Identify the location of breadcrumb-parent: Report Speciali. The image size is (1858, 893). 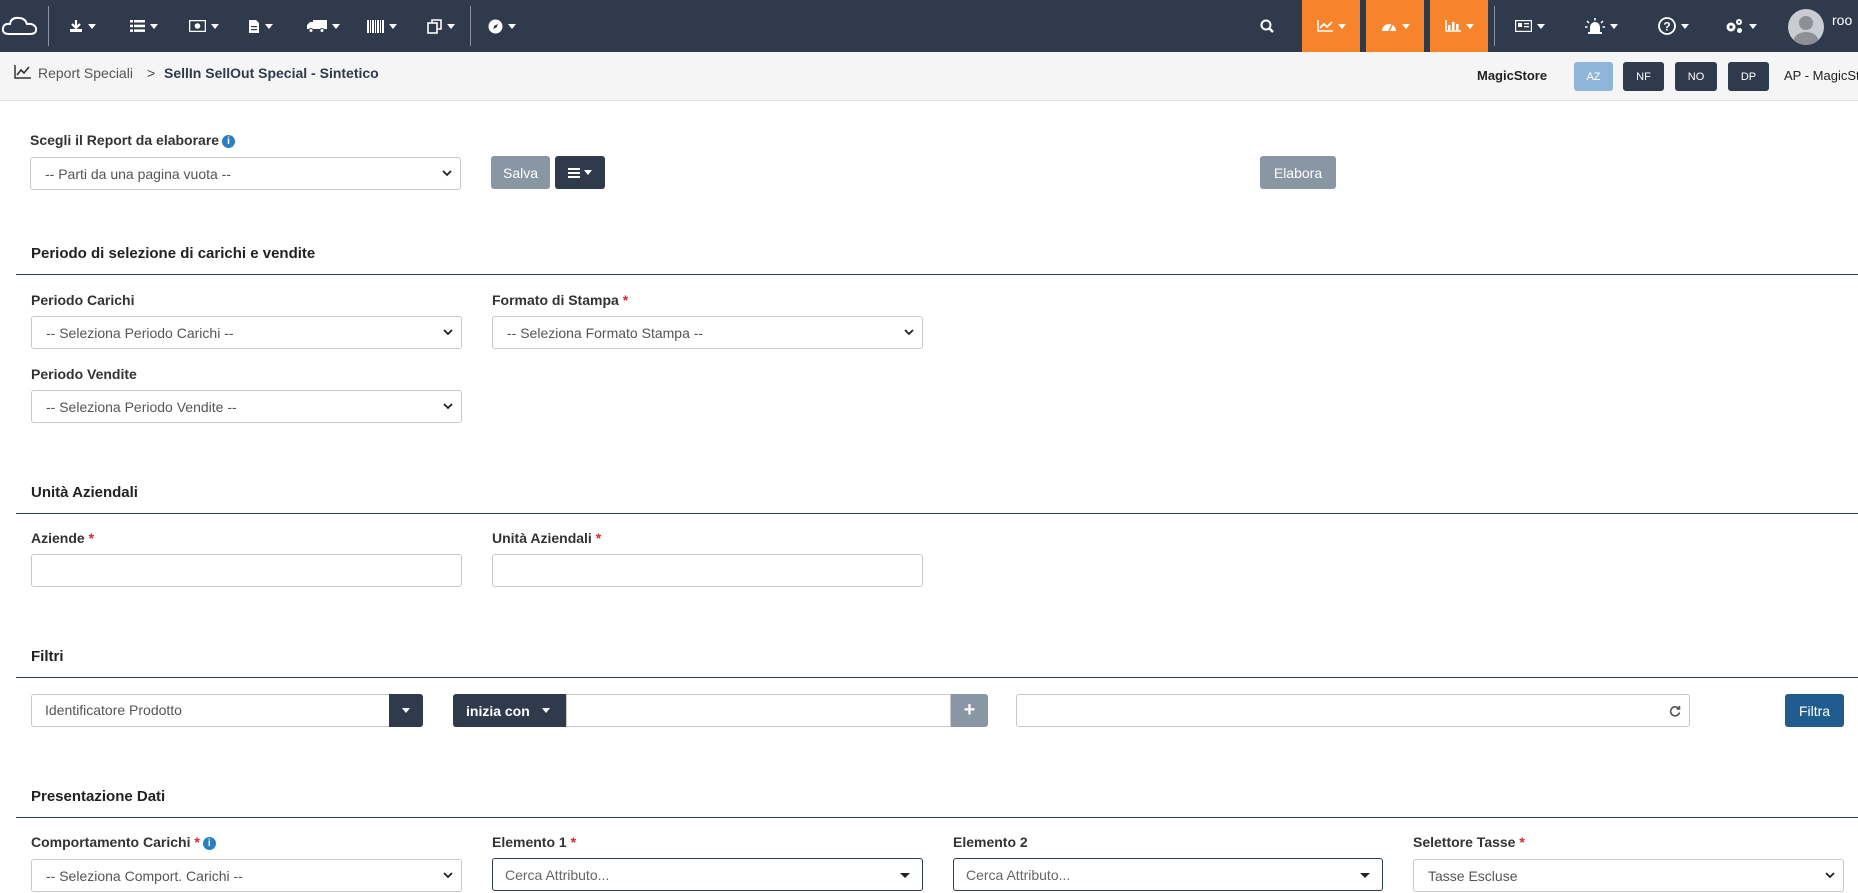
(85, 73).